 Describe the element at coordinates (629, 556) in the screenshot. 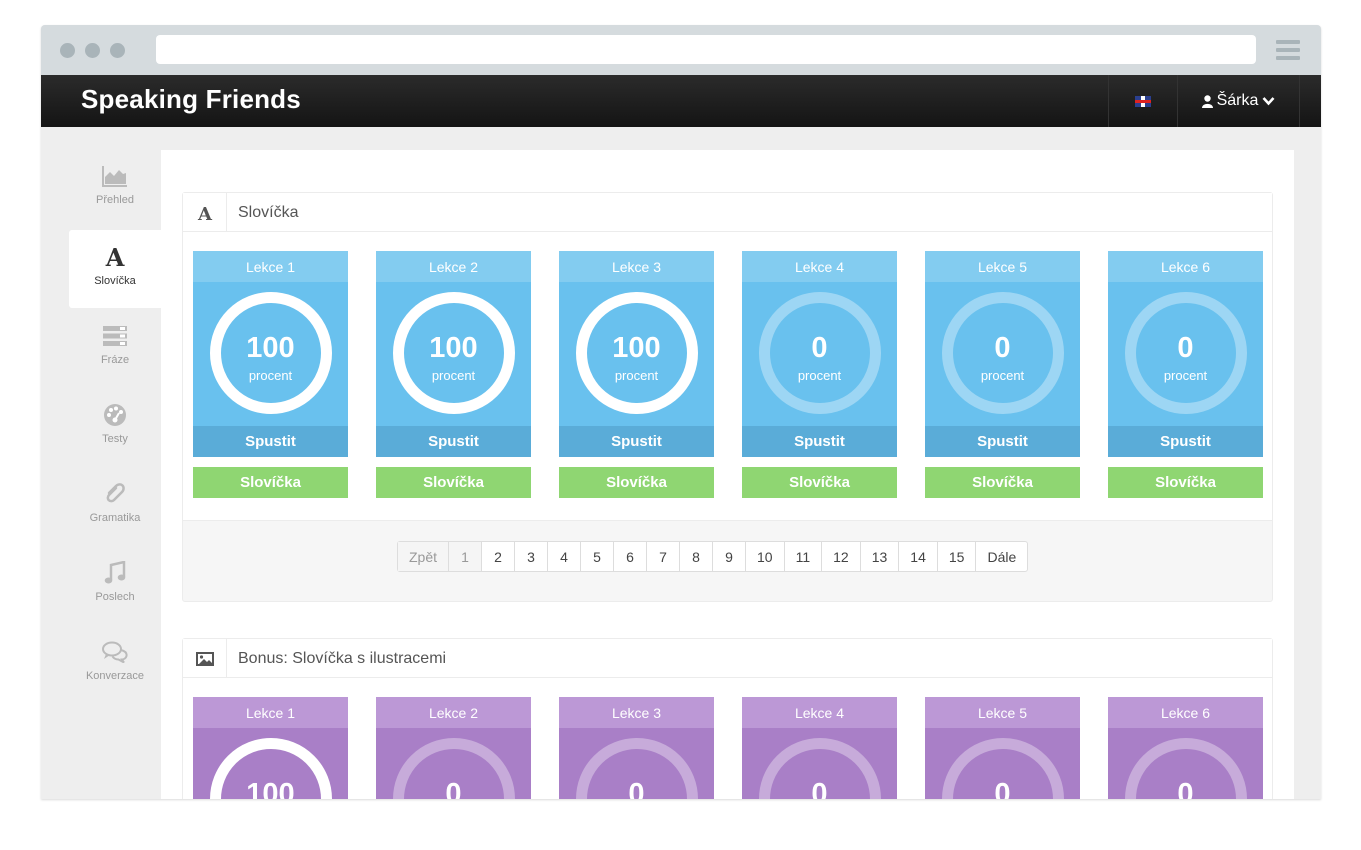

I see `pagination-page: 6` at that location.